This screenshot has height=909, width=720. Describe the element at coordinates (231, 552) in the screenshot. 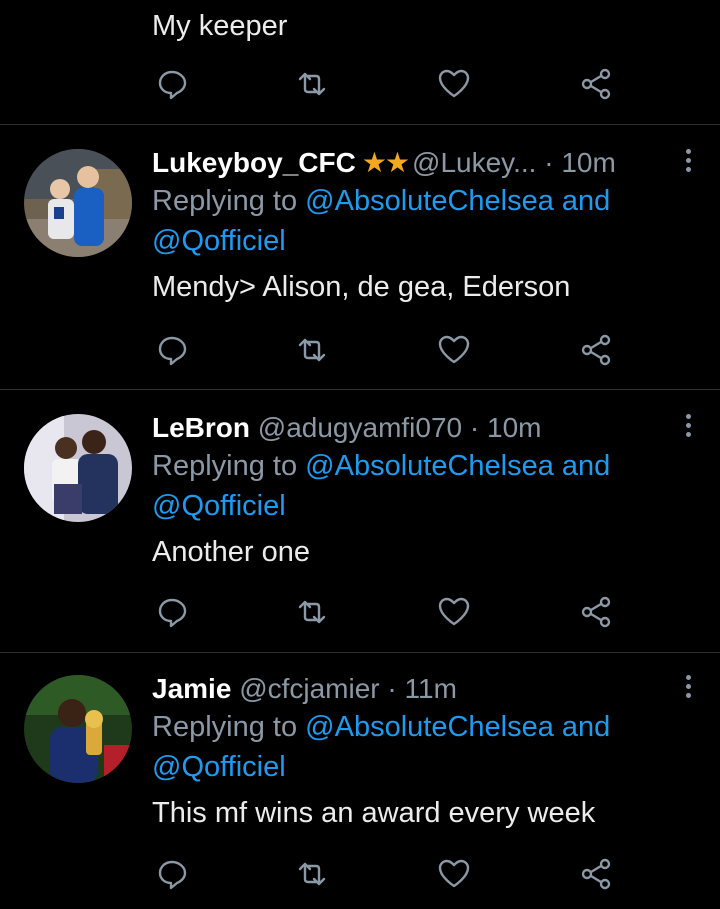

I see `tweet-text: Another one` at that location.